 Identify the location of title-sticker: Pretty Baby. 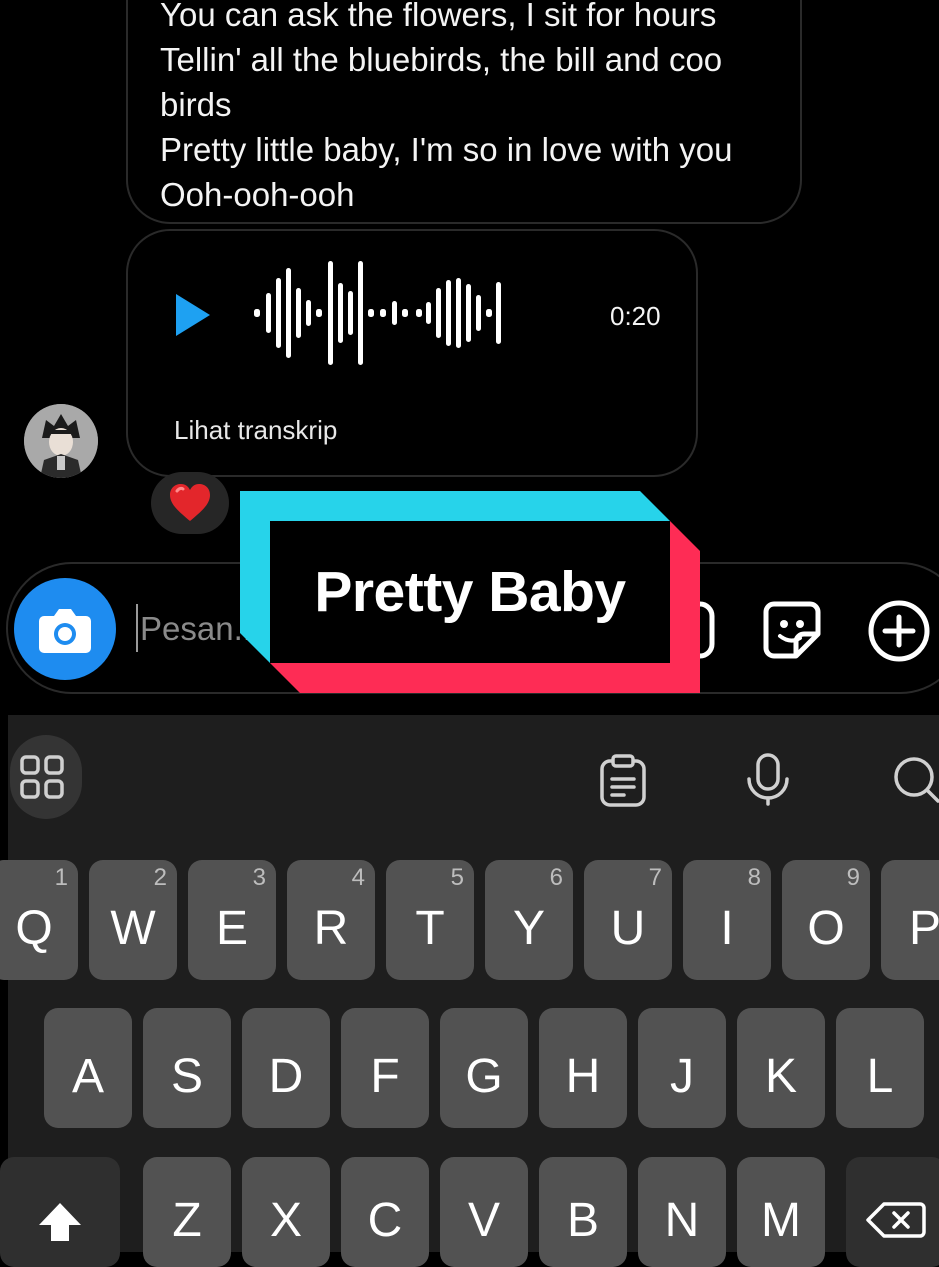
(470, 592).